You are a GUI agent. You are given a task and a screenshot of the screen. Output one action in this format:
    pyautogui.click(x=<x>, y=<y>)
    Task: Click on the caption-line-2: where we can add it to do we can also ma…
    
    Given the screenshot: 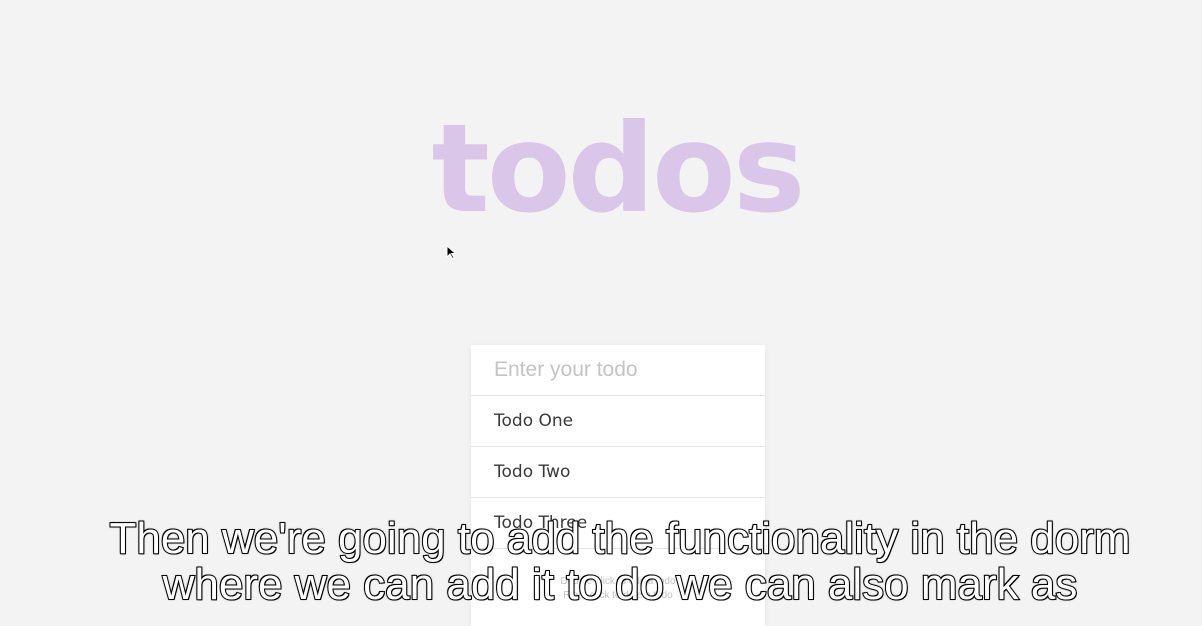 What is the action you would take?
    pyautogui.click(x=620, y=584)
    